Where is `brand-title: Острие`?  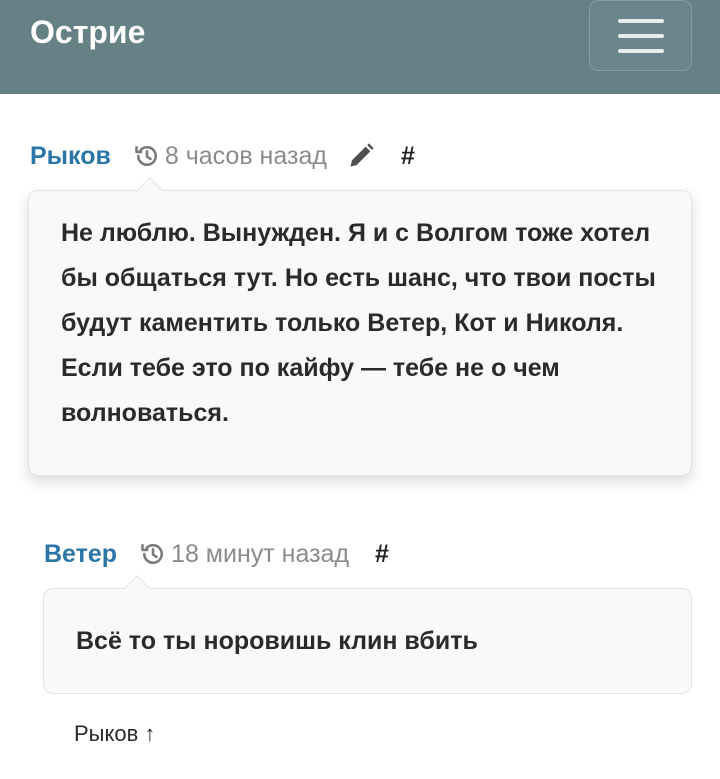
brand-title: Острие is located at coordinates (87, 32).